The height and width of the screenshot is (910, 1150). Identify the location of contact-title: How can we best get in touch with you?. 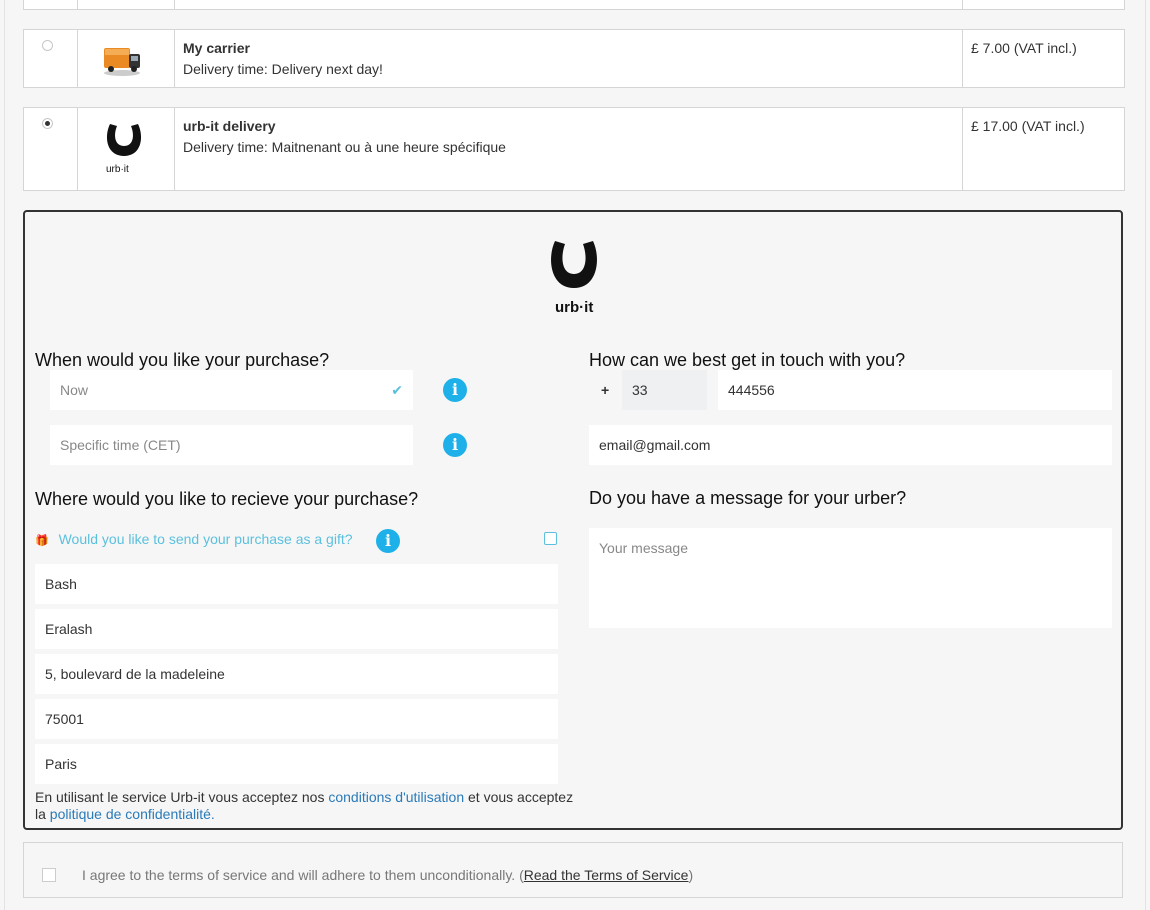
(747, 360).